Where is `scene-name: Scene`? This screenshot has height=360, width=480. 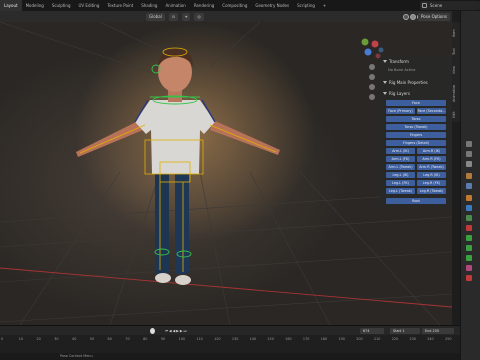
scene-name: Scene is located at coordinates (436, 5).